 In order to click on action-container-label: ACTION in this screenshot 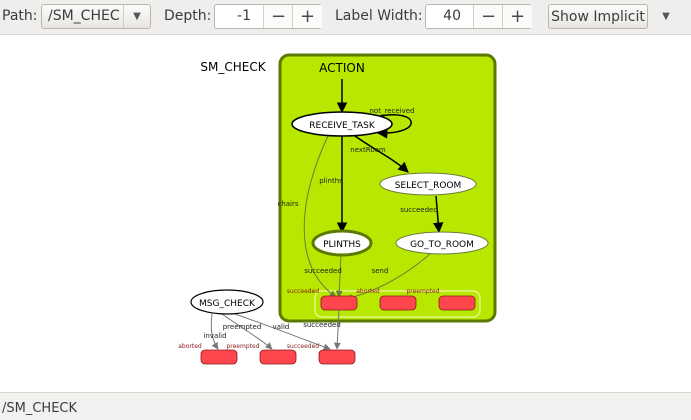, I will do `click(342, 68)`.